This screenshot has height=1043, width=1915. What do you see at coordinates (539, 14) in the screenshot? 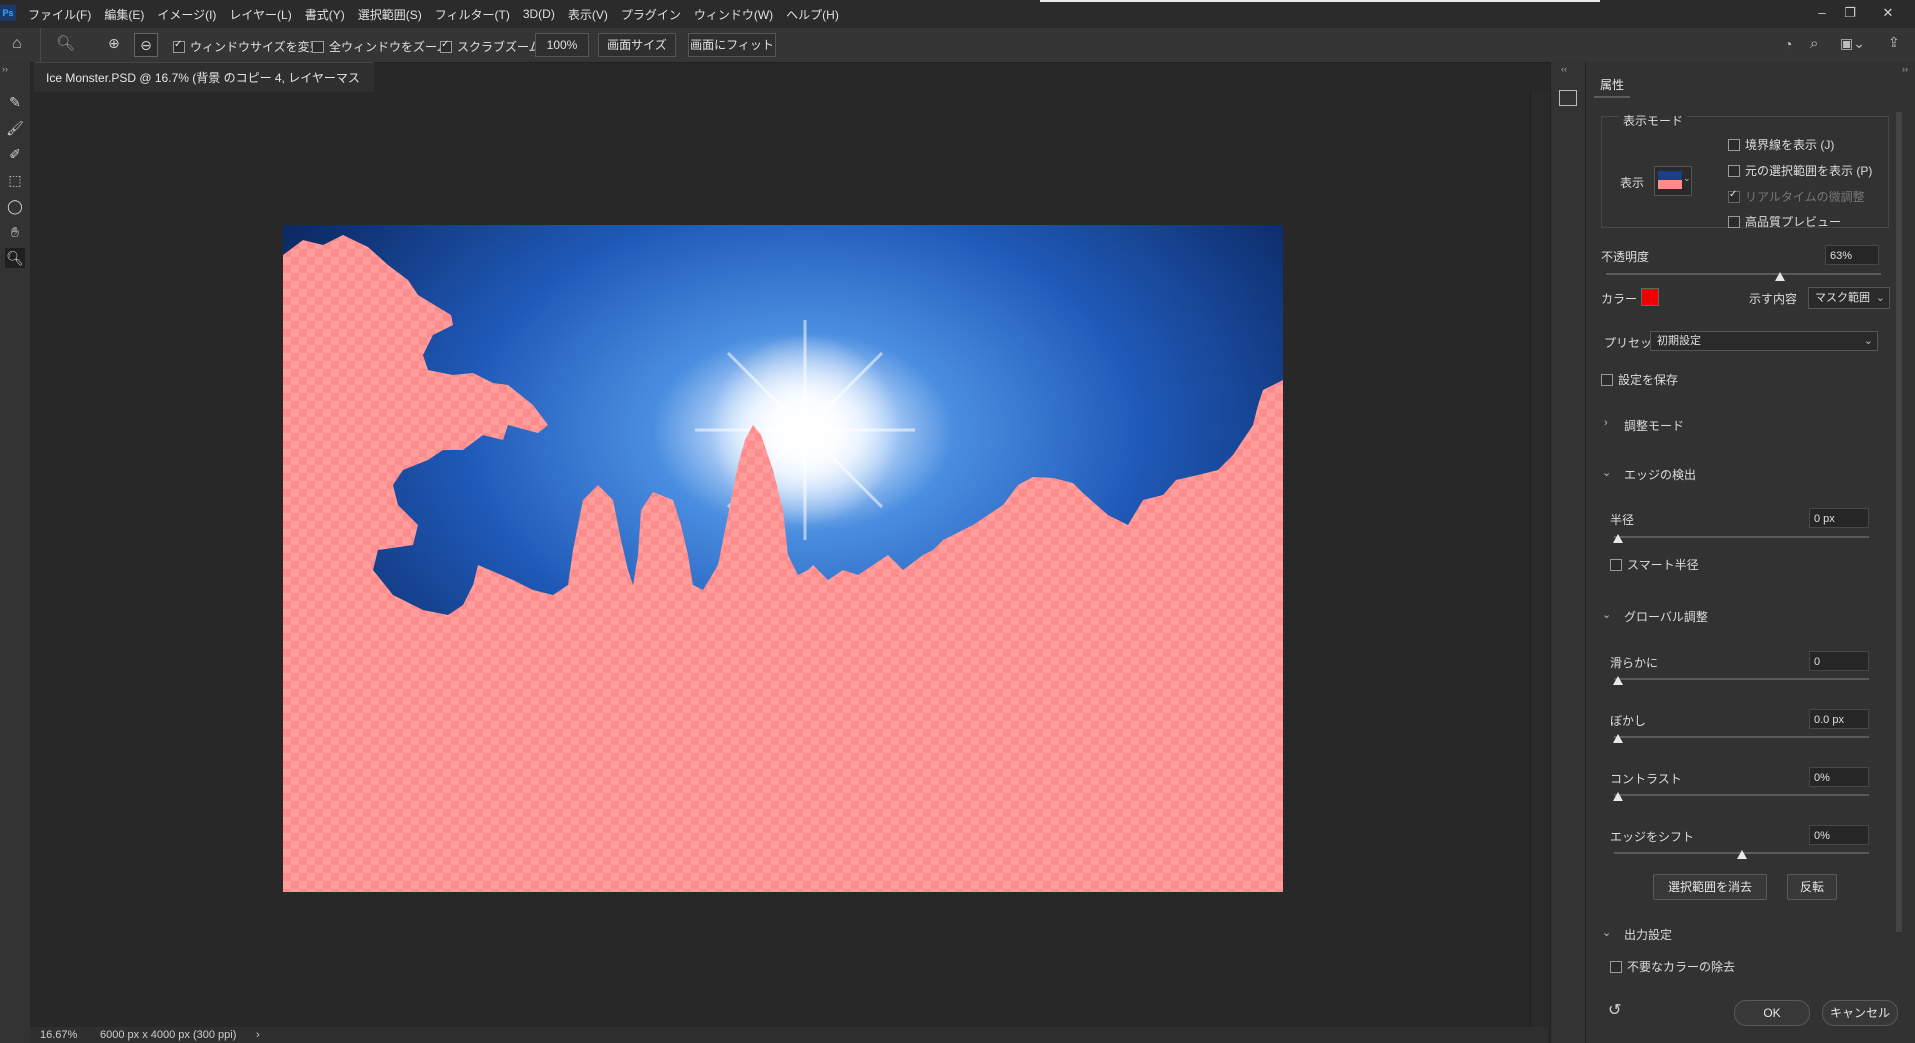
I see `menu-item: 3D(D)` at bounding box center [539, 14].